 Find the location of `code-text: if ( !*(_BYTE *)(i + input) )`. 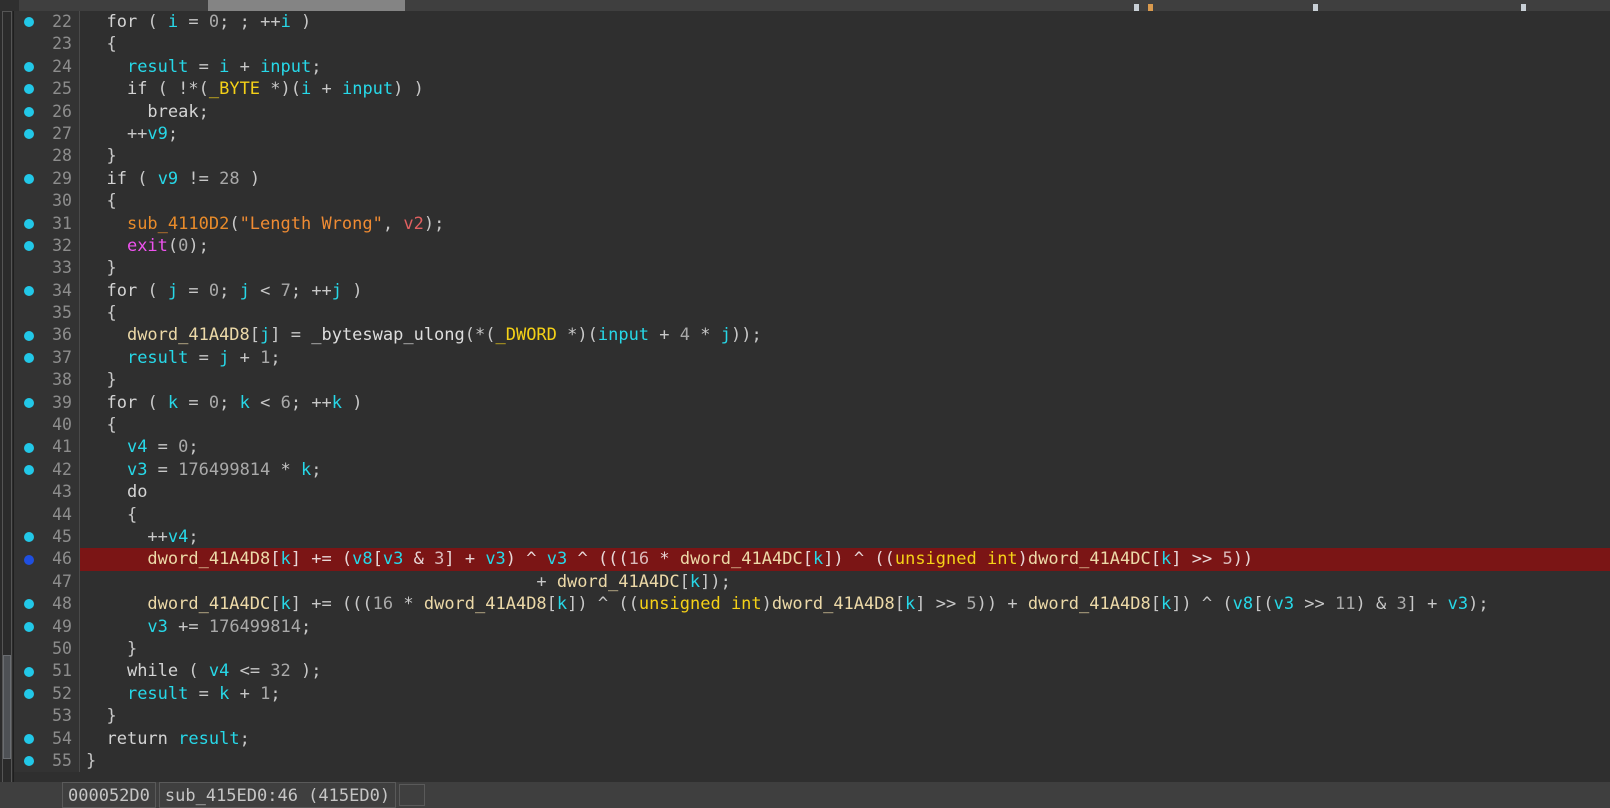

code-text: if ( !*(_BYTE *)(i + input) ) is located at coordinates (845, 89).